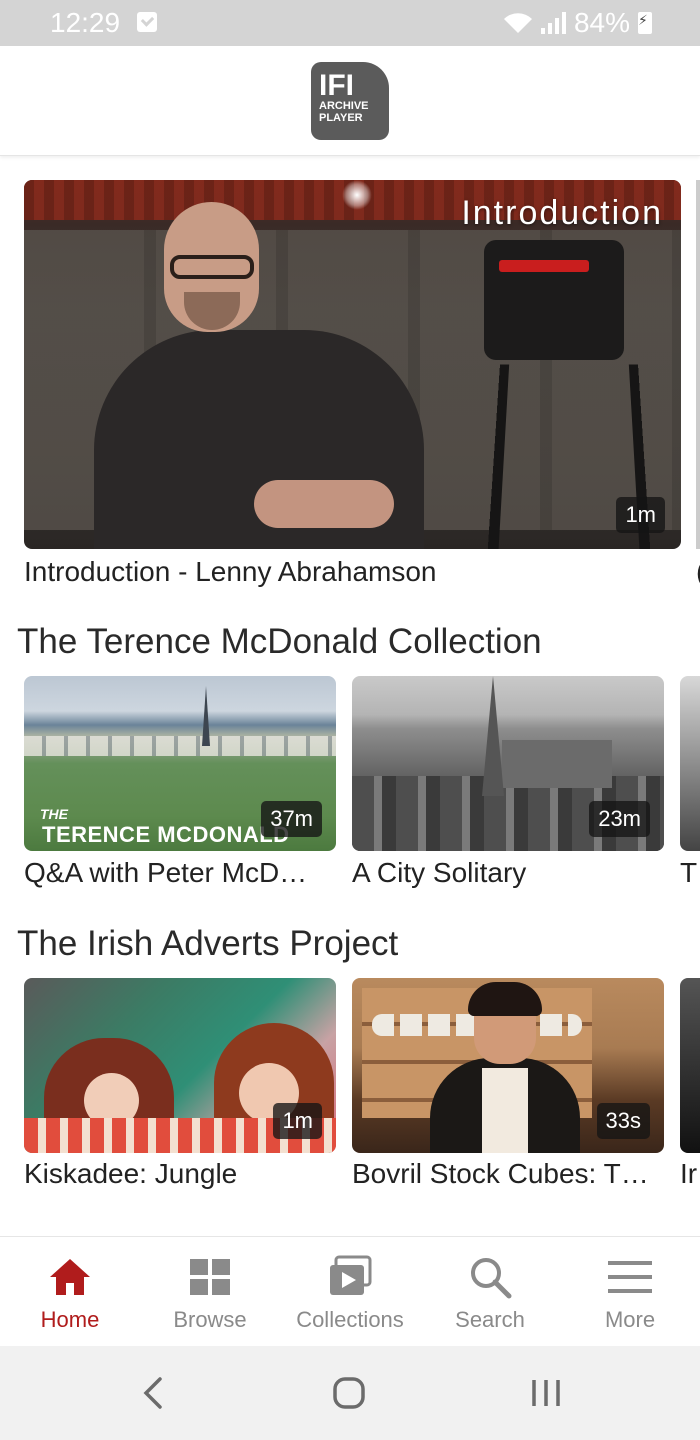 The width and height of the screenshot is (700, 1440). I want to click on home-circle-icon, so click(349, 1393).